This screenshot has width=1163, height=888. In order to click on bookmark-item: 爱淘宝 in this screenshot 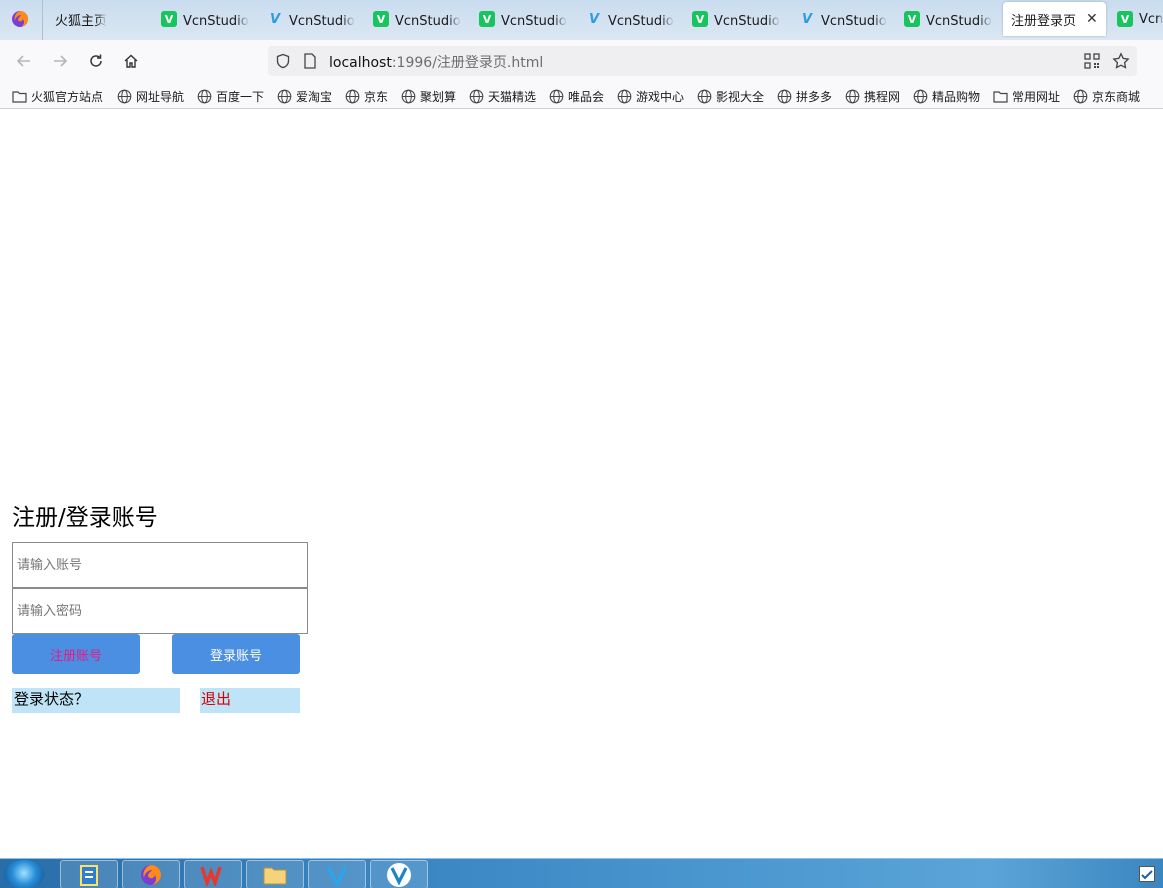, I will do `click(304, 96)`.